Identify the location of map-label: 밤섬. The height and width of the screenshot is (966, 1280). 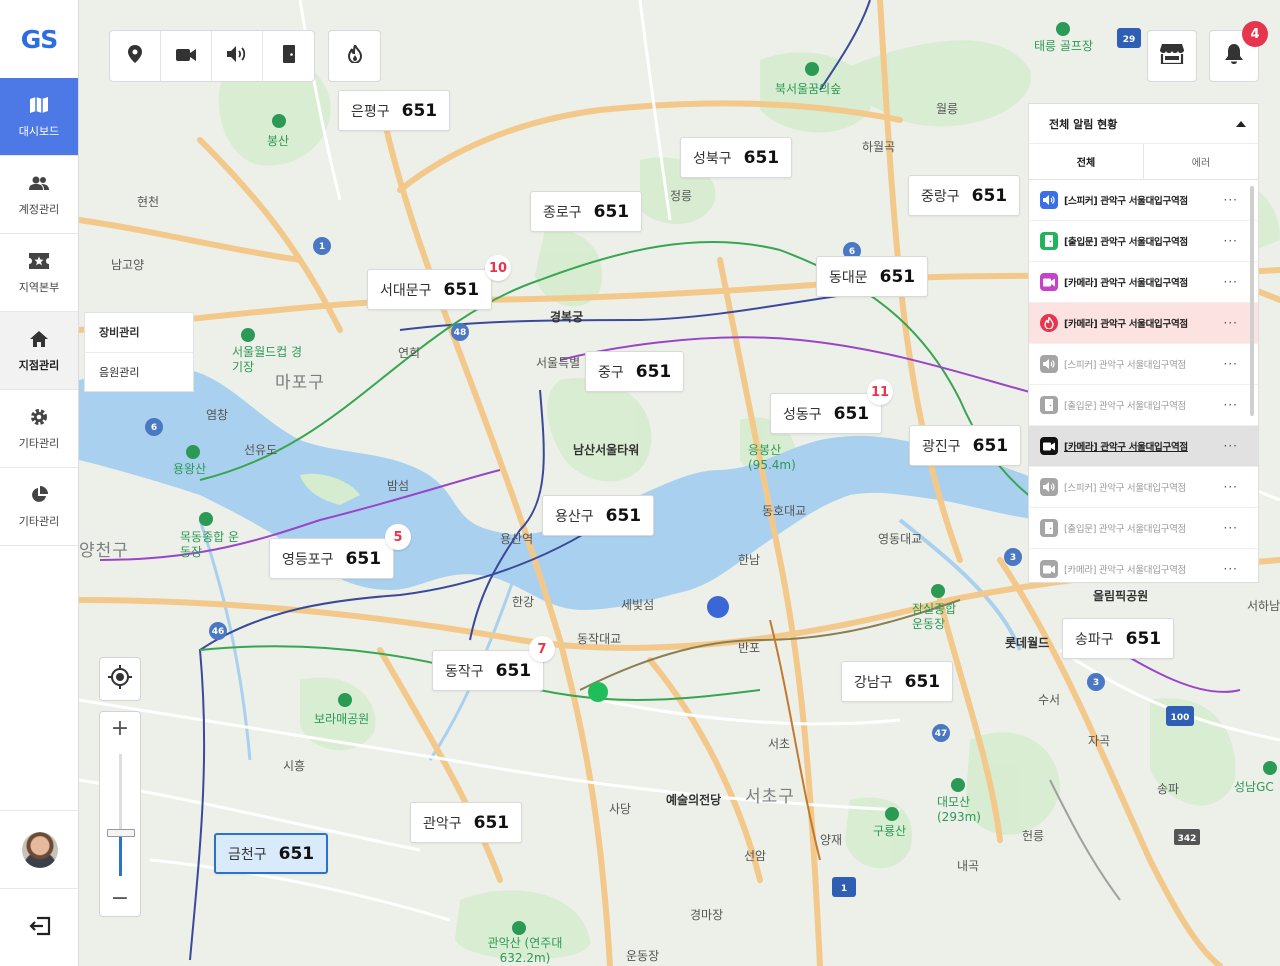
(398, 486).